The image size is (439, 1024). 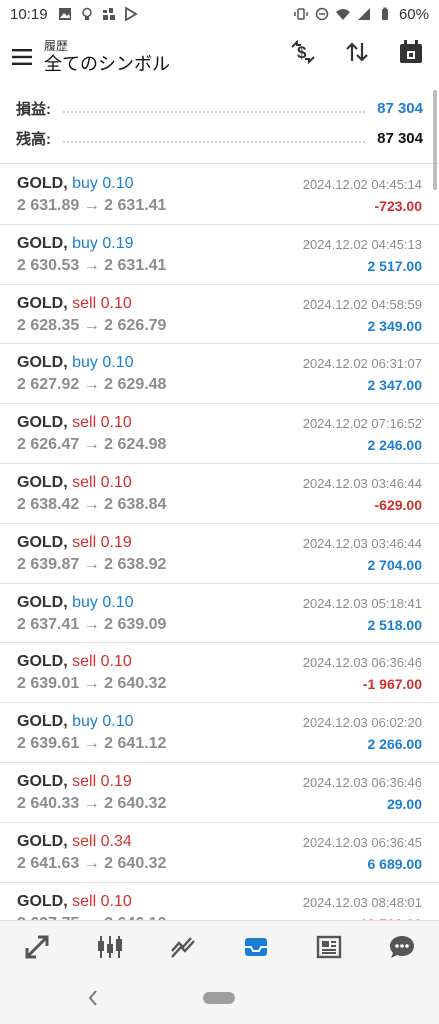 I want to click on nav-news, so click(x=329, y=947).